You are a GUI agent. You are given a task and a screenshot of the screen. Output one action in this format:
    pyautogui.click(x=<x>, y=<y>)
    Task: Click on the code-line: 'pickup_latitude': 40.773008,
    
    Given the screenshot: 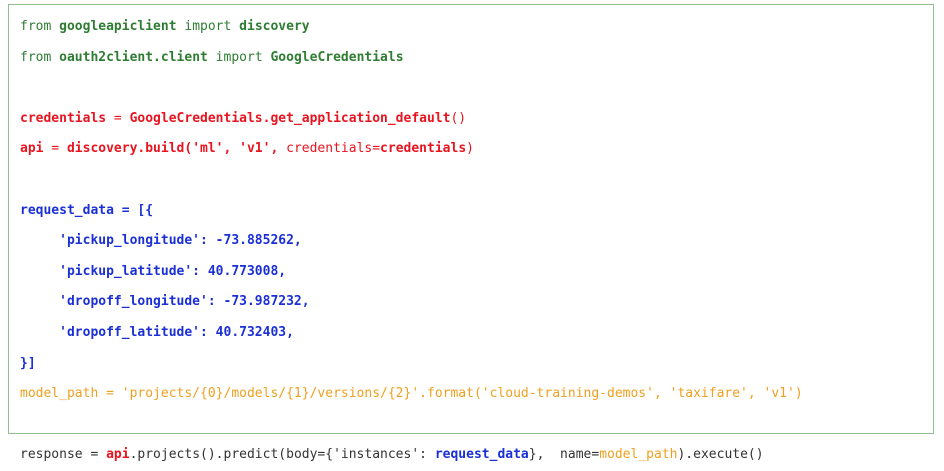 What is the action you would take?
    pyautogui.click(x=411, y=272)
    